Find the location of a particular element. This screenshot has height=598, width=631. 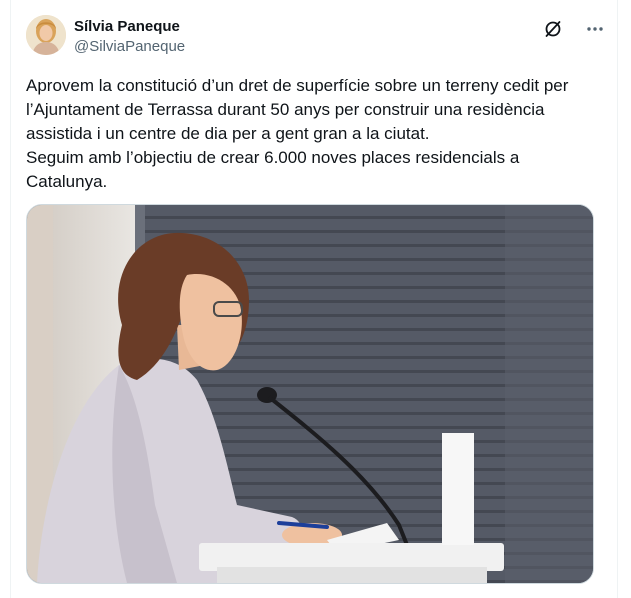

author-names: Sílvia Paneque @SilviaPaneque is located at coordinates (129, 37).